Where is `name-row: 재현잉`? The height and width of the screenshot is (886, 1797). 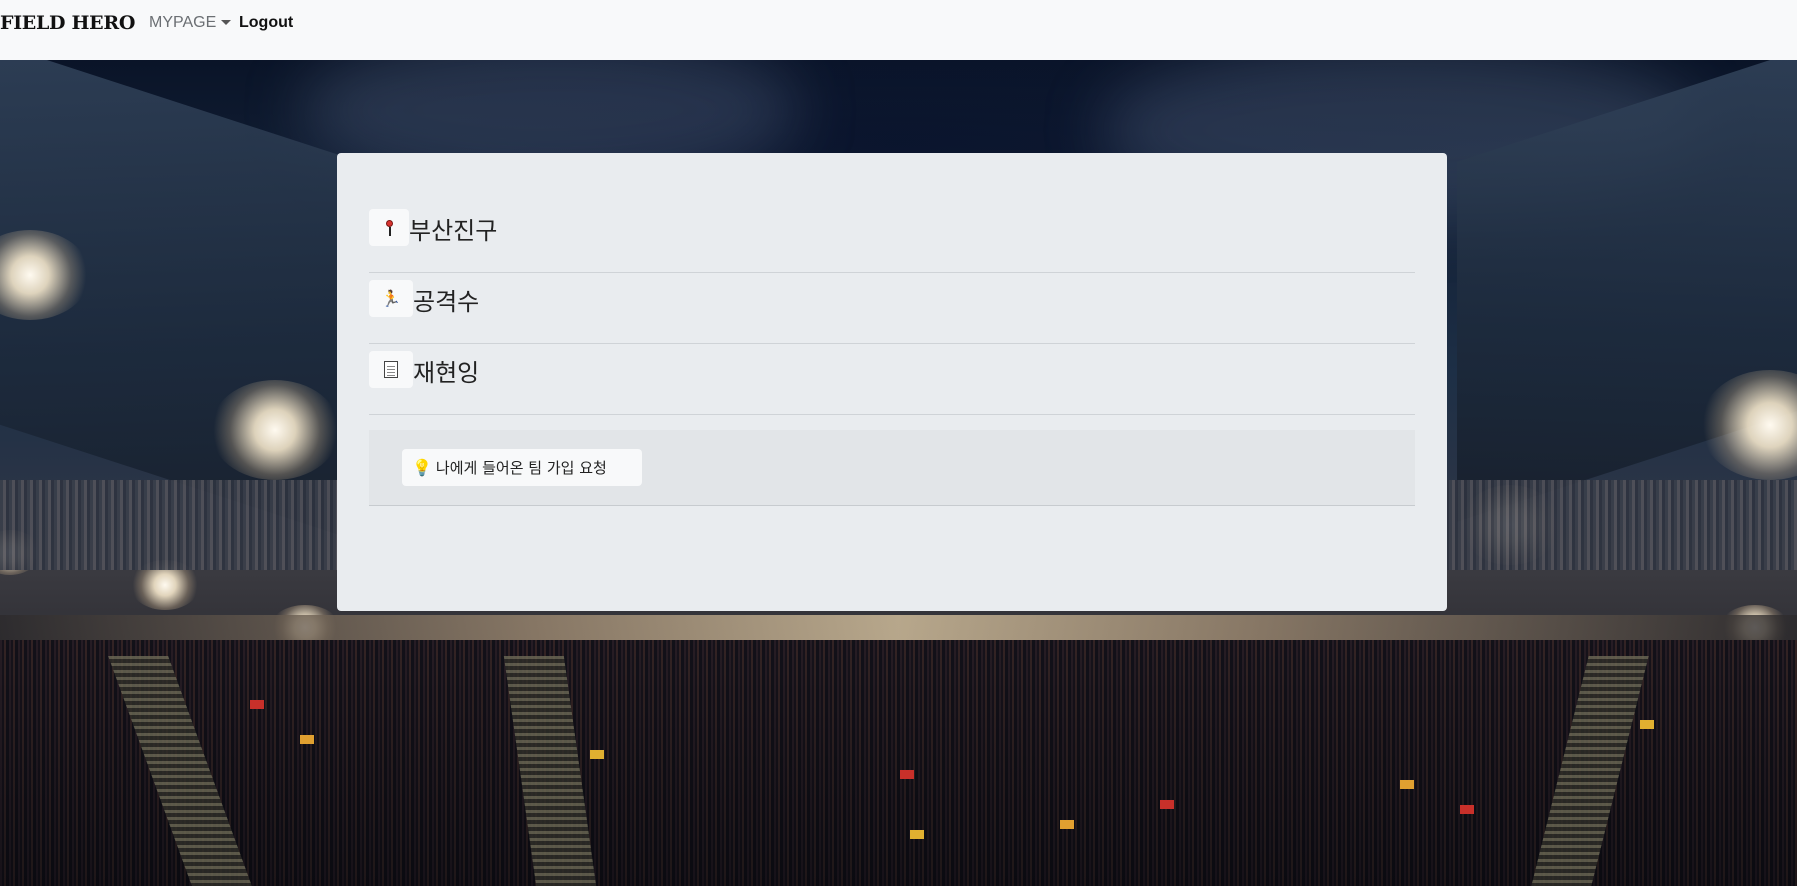 name-row: 재현잉 is located at coordinates (892, 379).